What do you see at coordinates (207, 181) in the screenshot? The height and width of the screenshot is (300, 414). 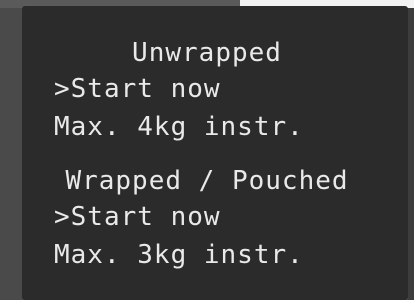 I see `section-heading-wrapped-pouched: Wrapped / Pouched` at bounding box center [207, 181].